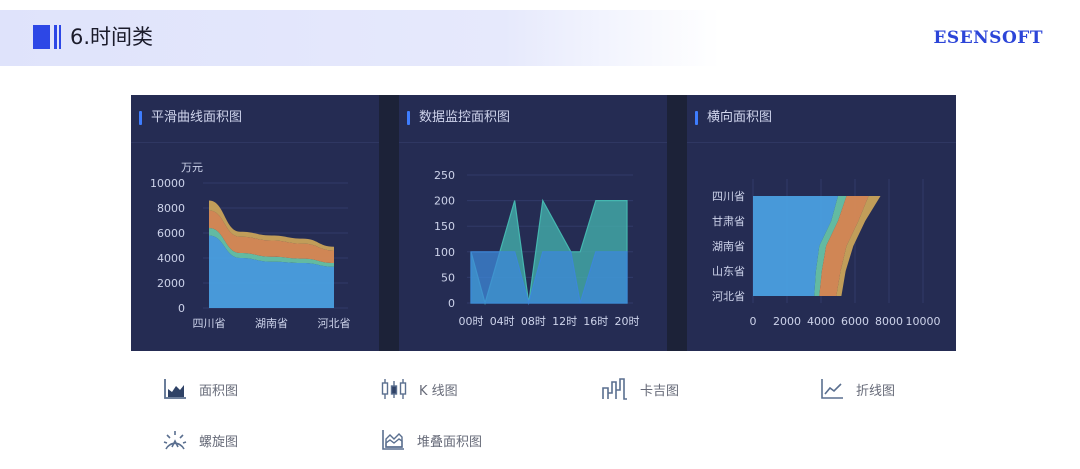 The height and width of the screenshot is (469, 1080). What do you see at coordinates (444, 252) in the screenshot?
I see `y-tick-label: 100` at bounding box center [444, 252].